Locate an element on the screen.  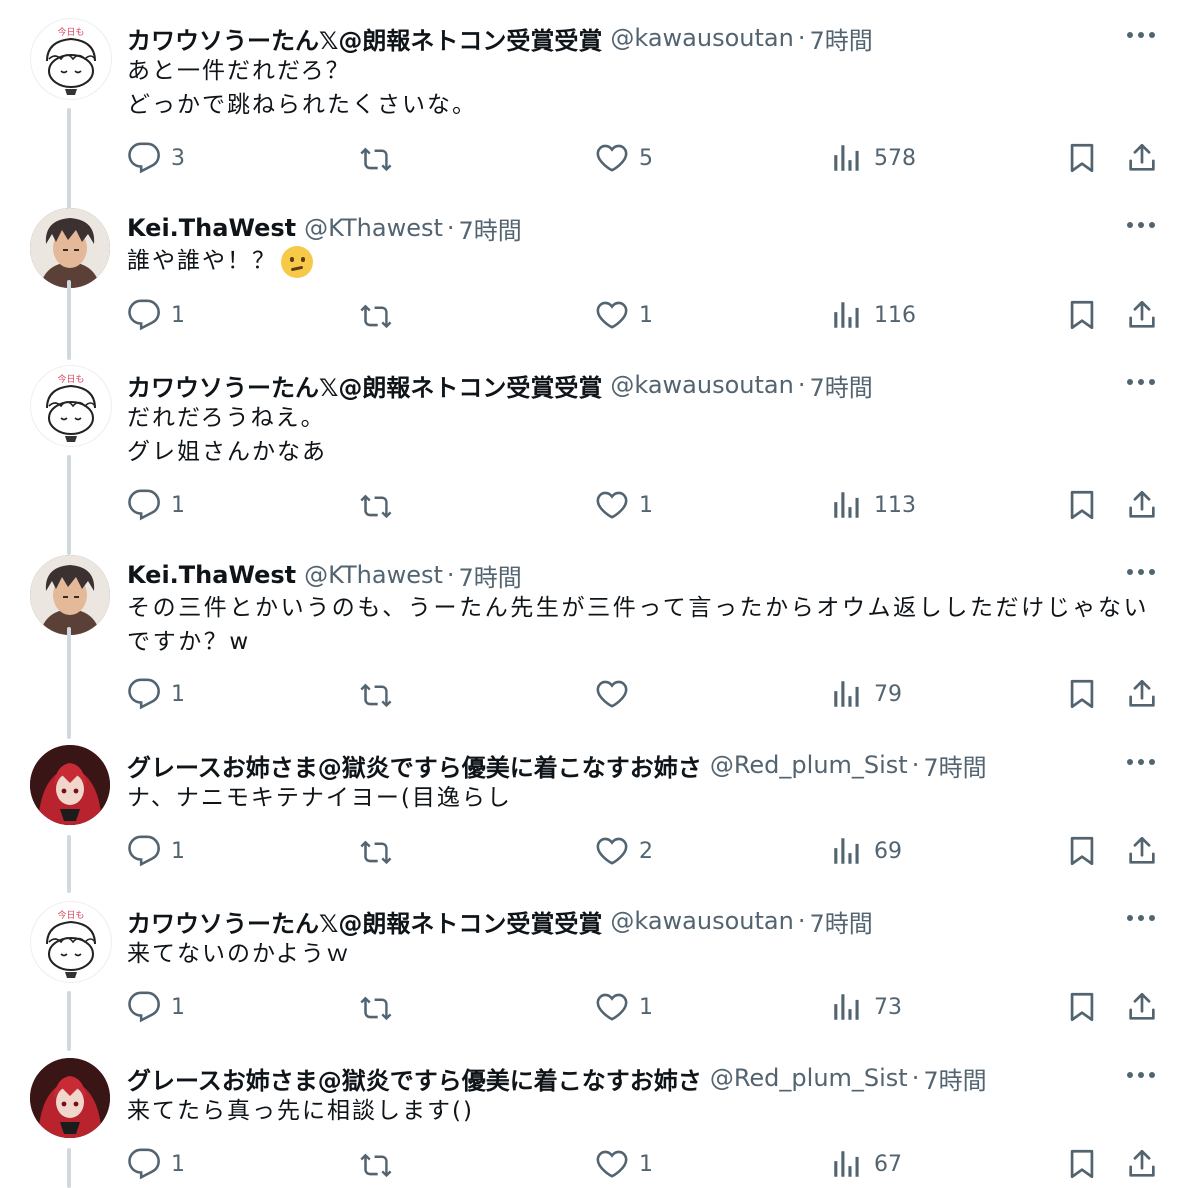
thread-line is located at coordinates (69, 1168).